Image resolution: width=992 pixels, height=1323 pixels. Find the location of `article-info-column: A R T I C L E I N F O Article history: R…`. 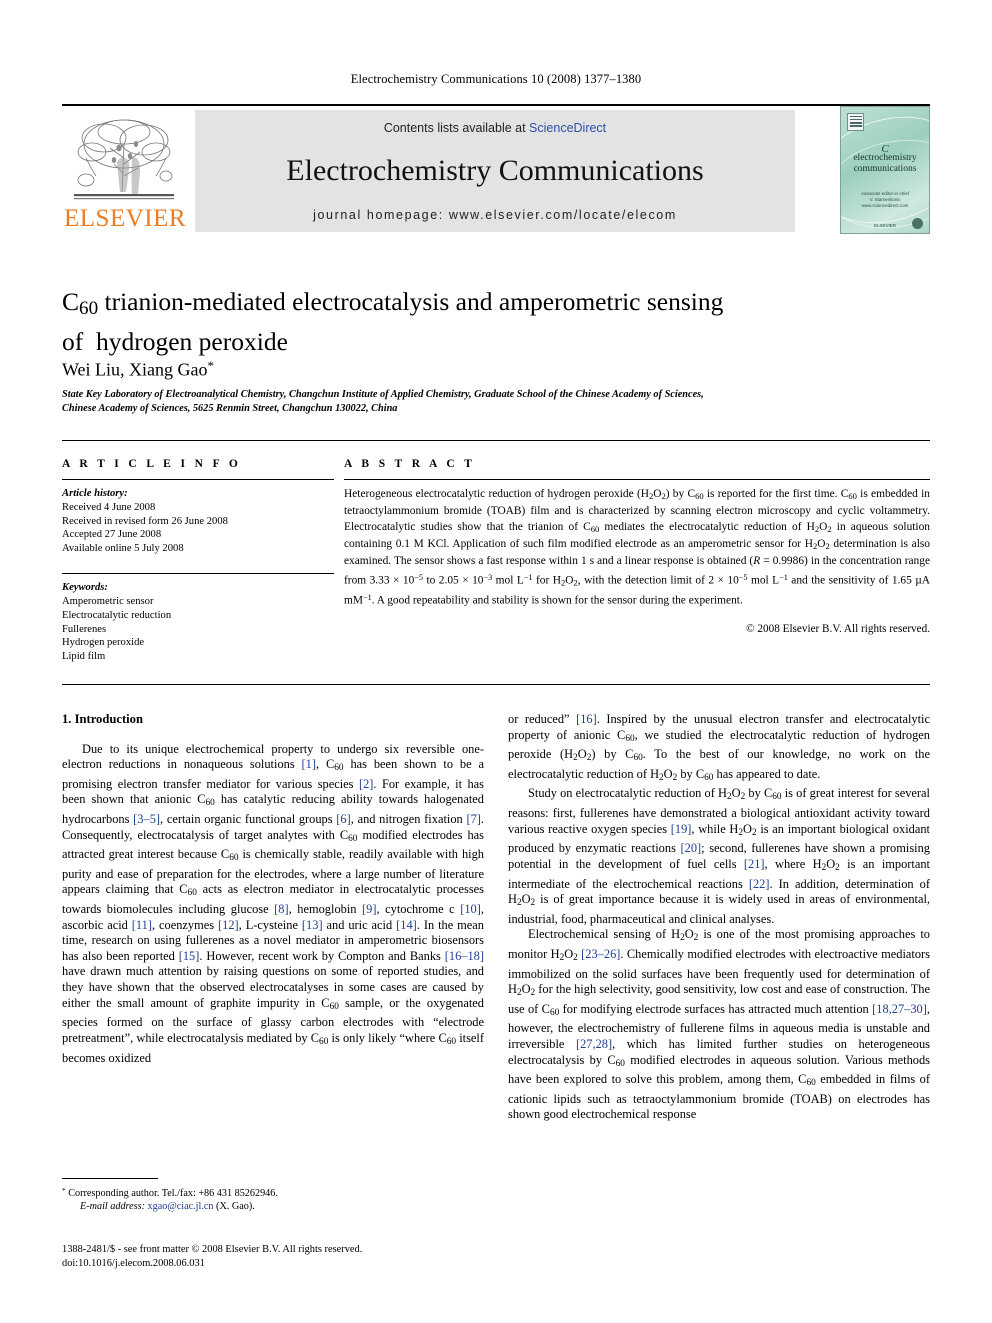

article-info-column: A R T I C L E I N F O Article history: R… is located at coordinates (198, 560).